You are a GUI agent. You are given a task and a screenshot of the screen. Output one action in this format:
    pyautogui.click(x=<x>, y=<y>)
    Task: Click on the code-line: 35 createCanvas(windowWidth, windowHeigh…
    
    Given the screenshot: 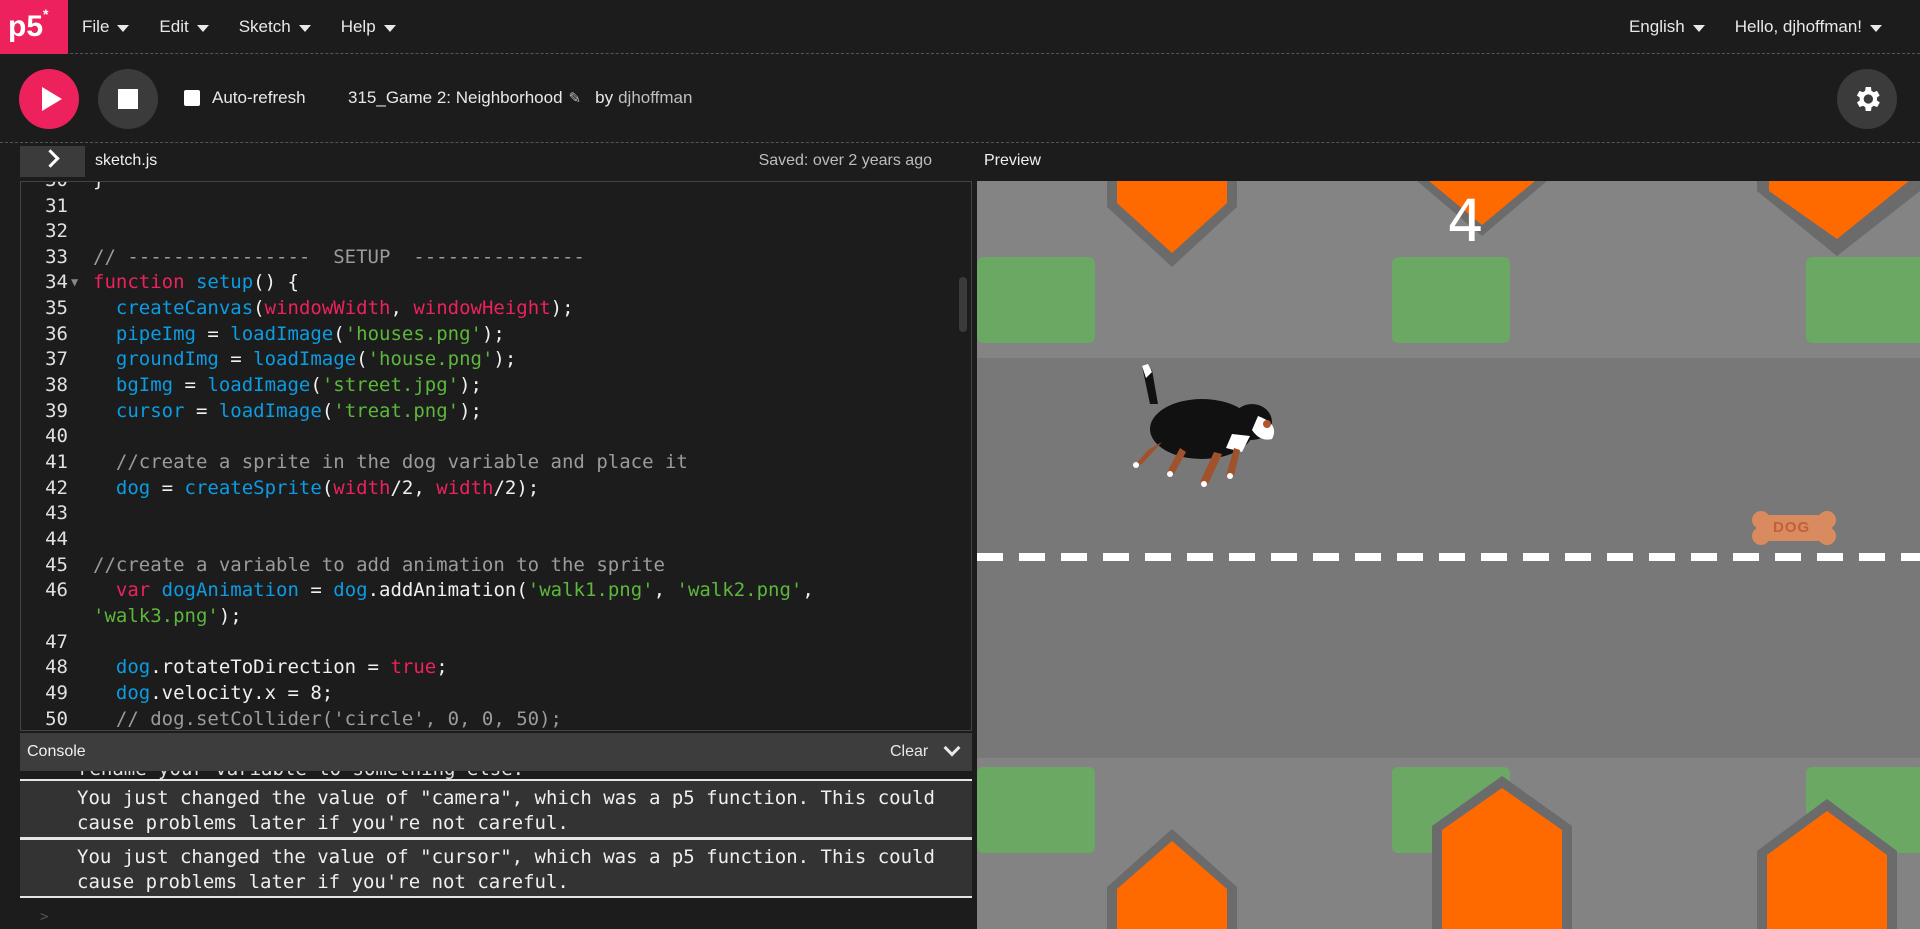 What is the action you would take?
    pyautogui.click(x=309, y=308)
    